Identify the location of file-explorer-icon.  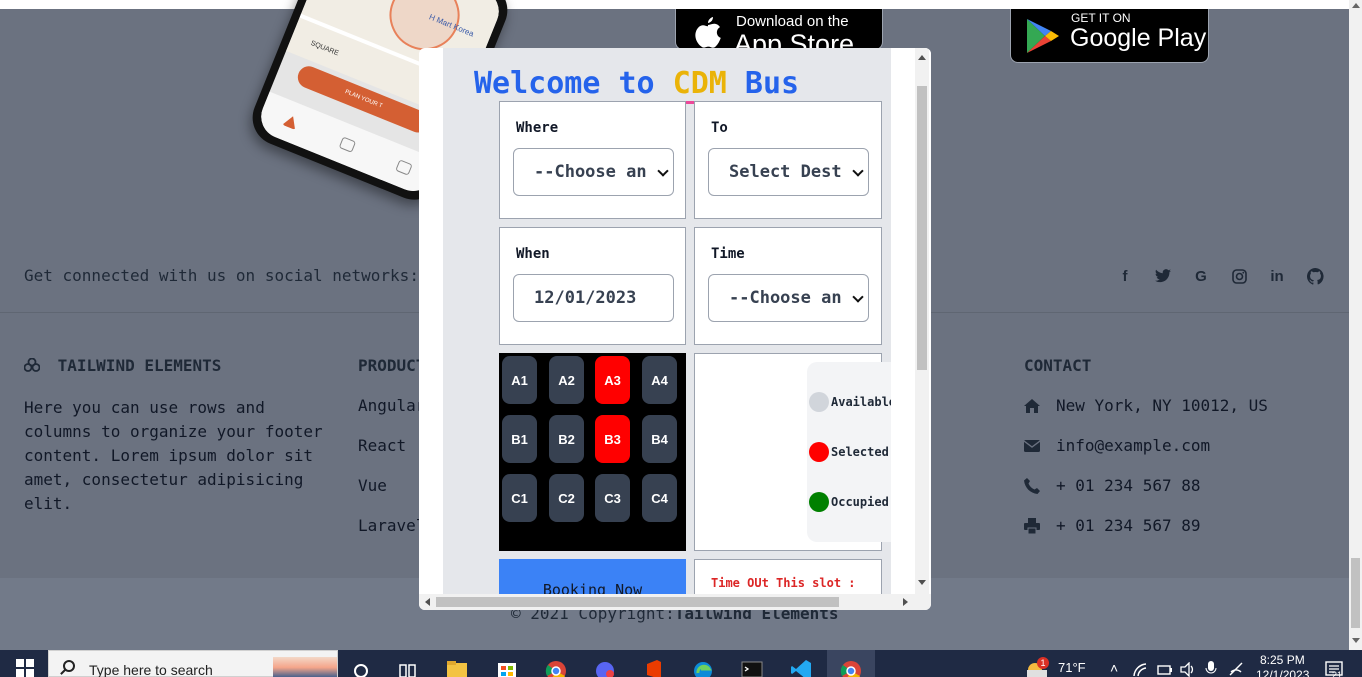
(457, 668).